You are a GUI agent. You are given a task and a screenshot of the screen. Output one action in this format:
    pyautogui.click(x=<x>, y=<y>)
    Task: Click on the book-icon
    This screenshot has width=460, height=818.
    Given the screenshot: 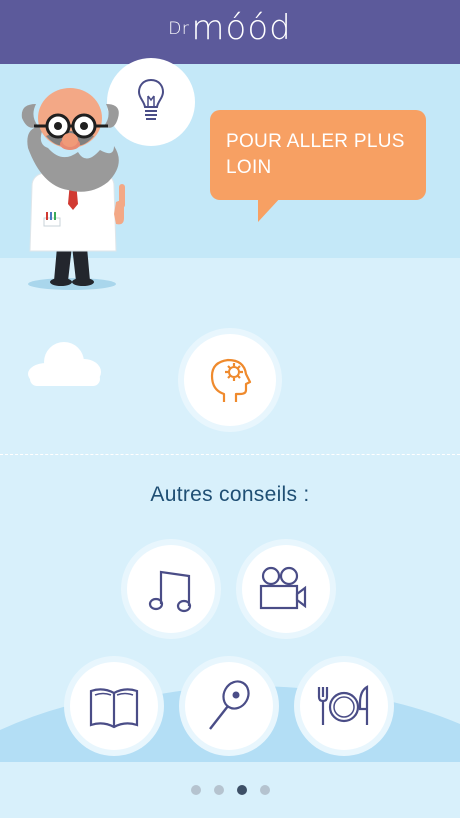 What is the action you would take?
    pyautogui.click(x=114, y=708)
    